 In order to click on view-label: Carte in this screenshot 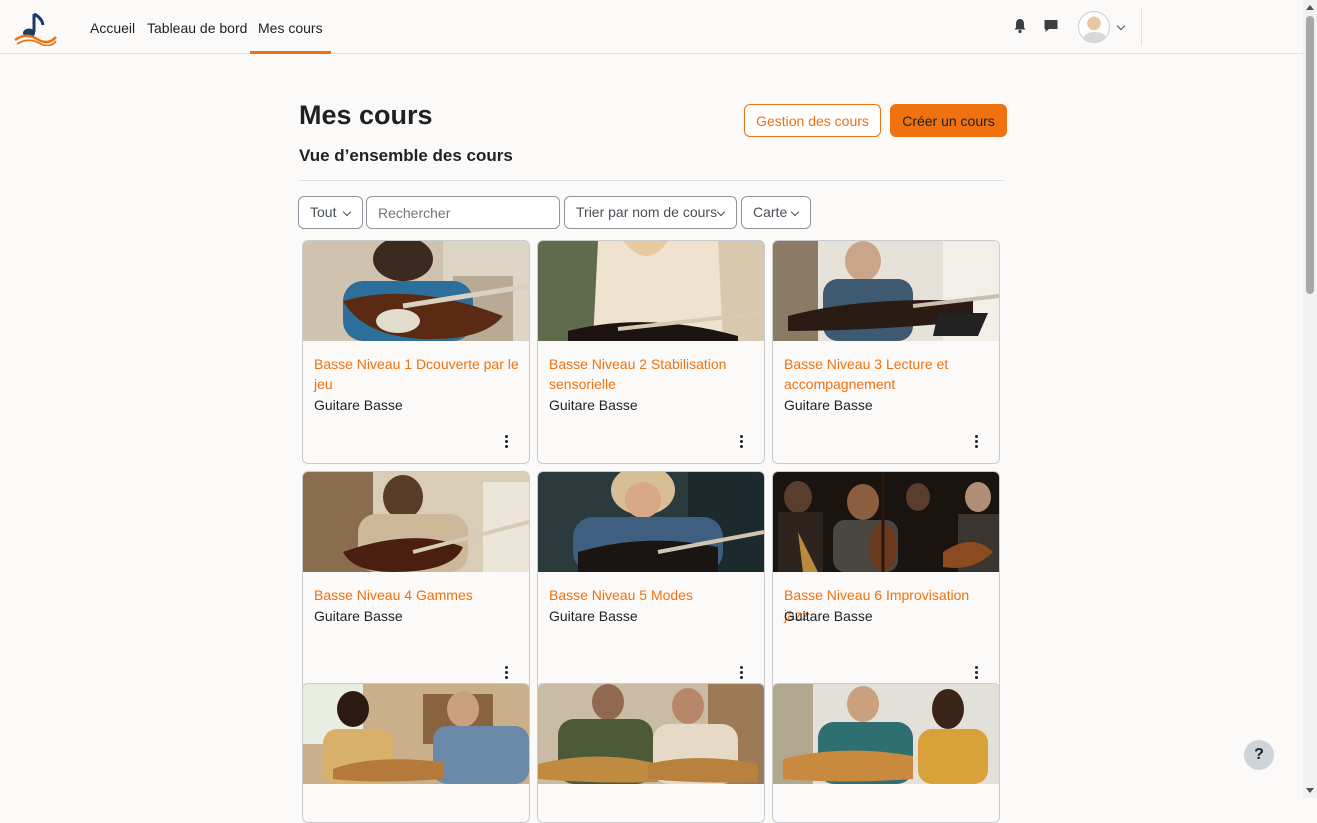, I will do `click(770, 212)`.